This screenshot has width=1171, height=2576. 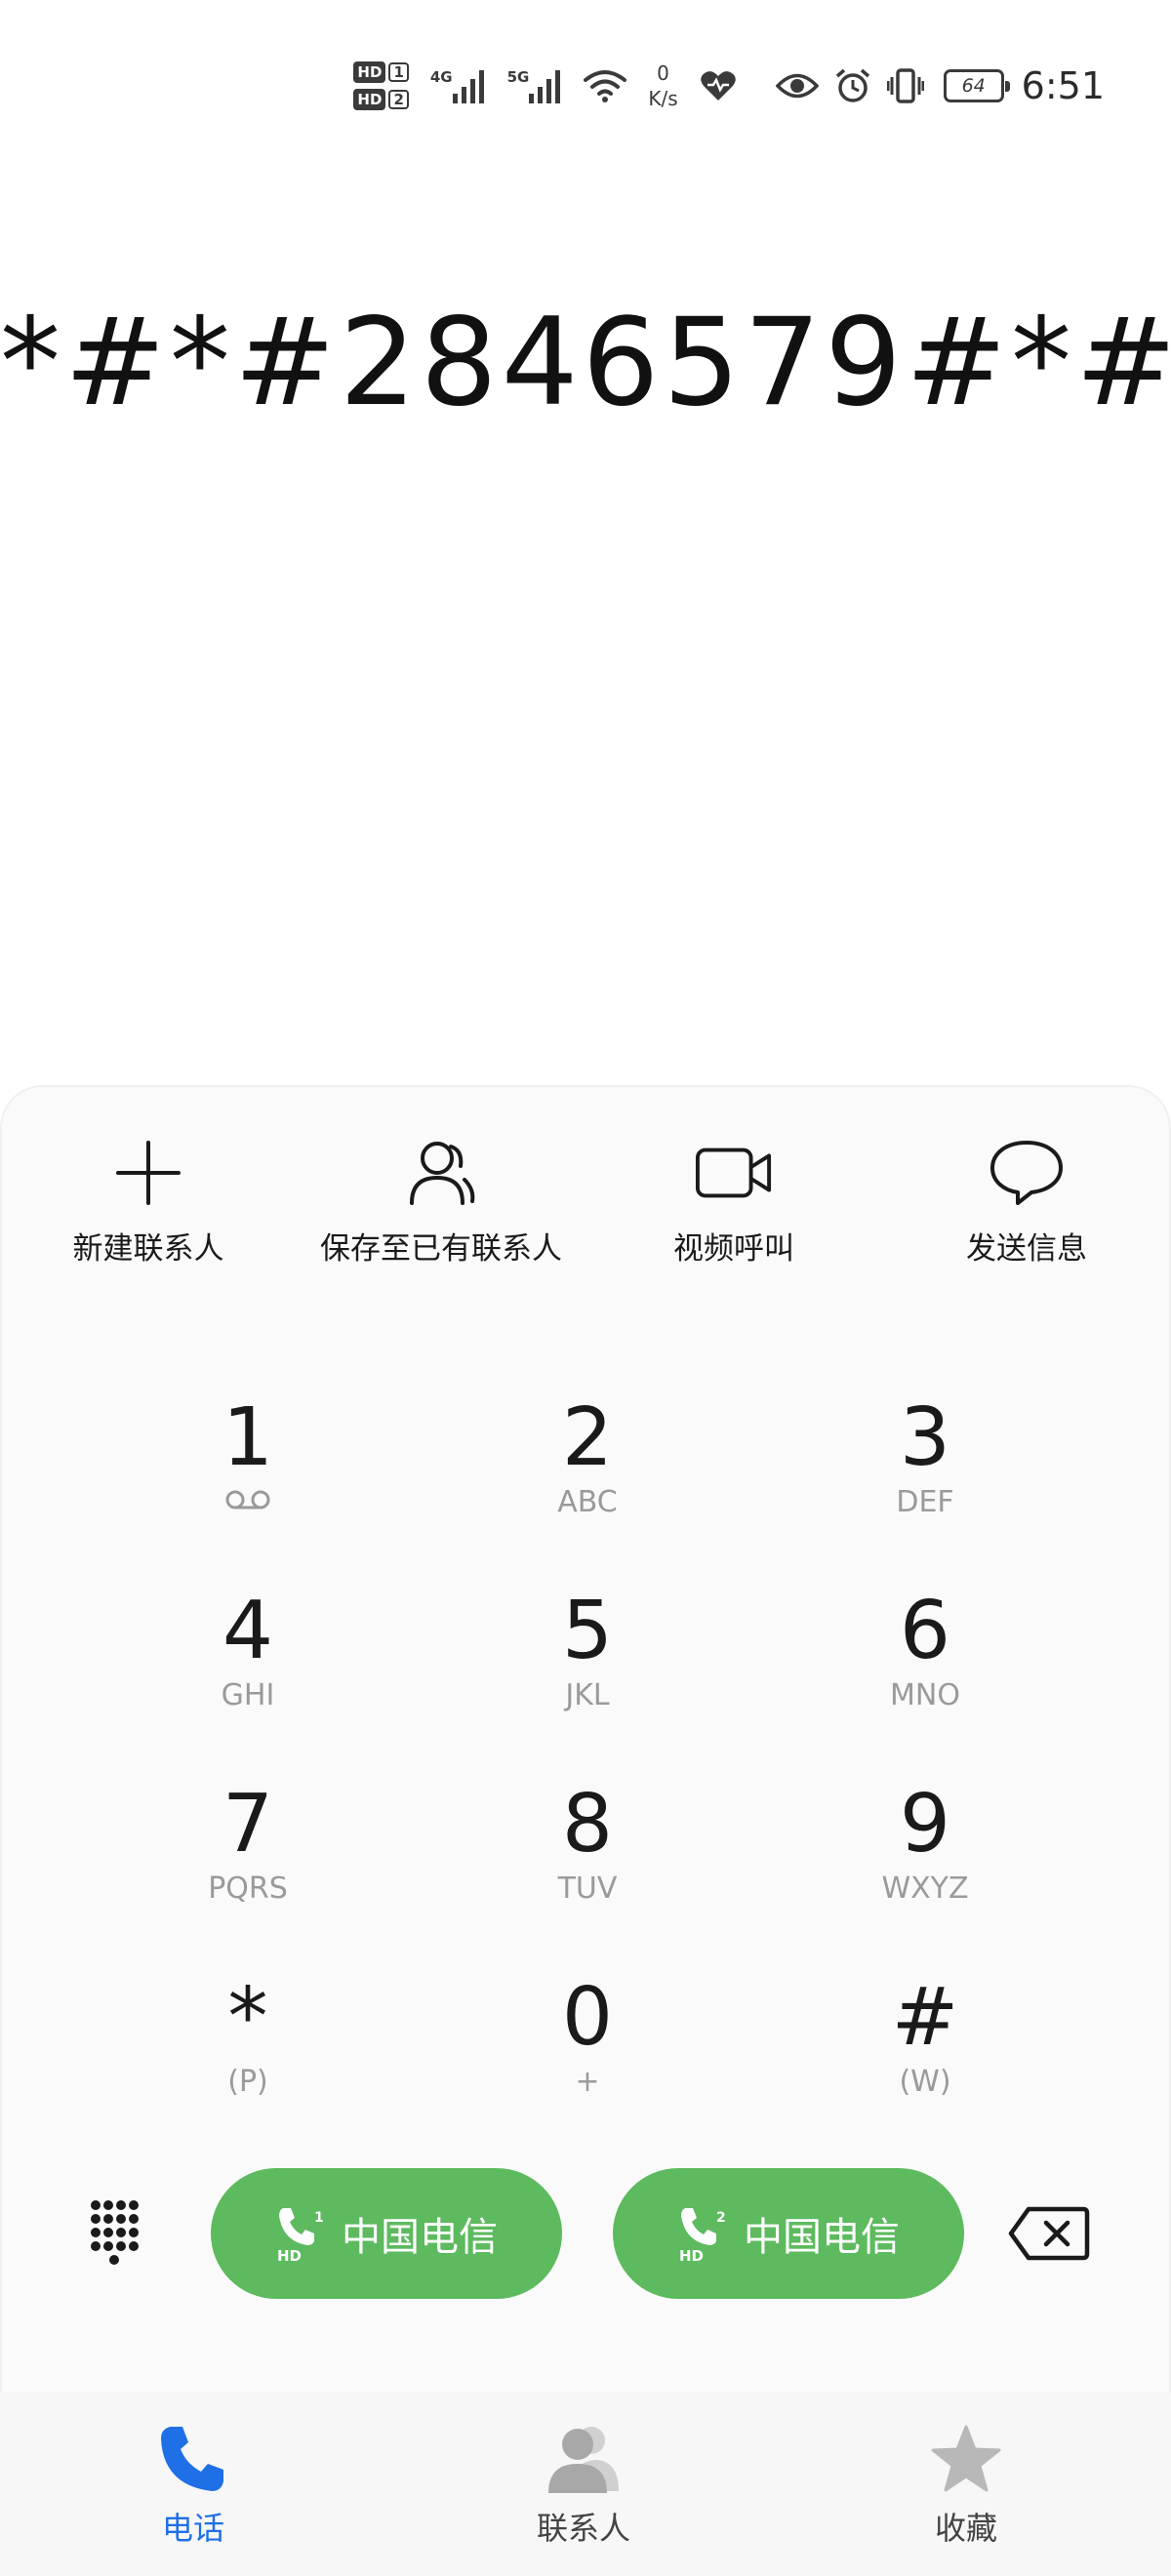 I want to click on heart-pulse-icon, so click(x=718, y=86).